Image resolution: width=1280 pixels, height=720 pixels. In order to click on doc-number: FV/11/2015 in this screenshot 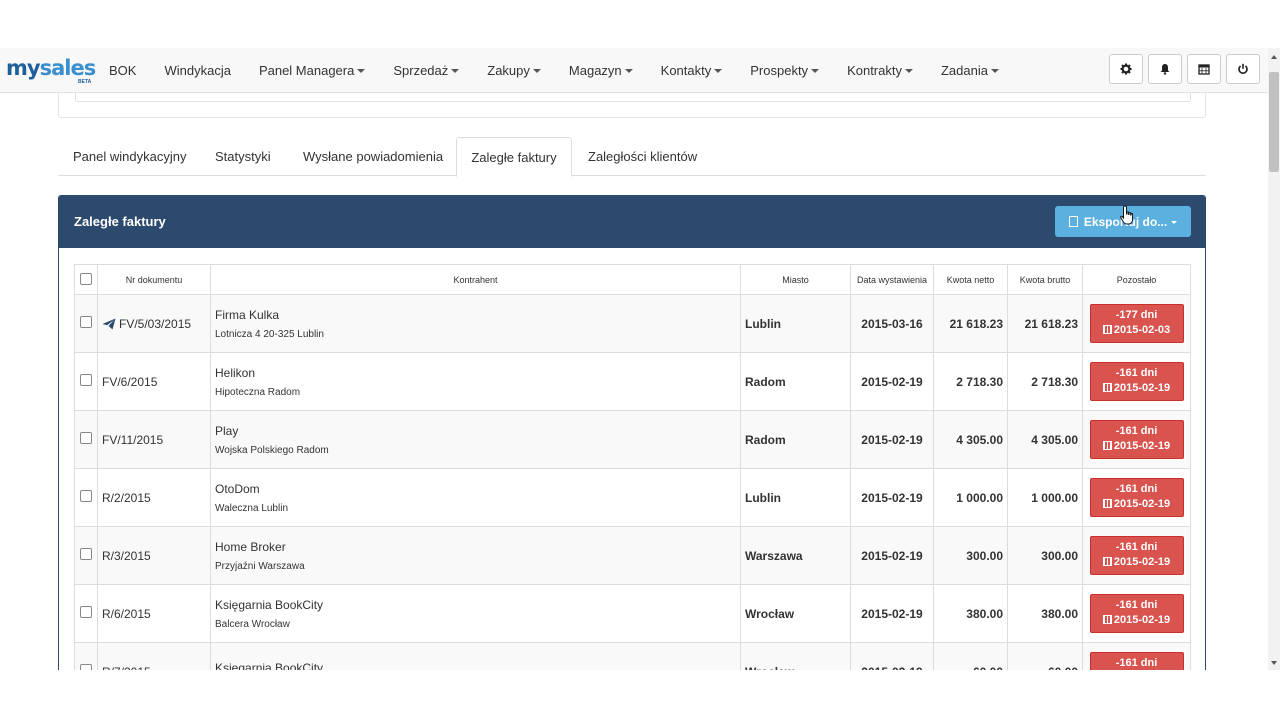, I will do `click(154, 440)`.